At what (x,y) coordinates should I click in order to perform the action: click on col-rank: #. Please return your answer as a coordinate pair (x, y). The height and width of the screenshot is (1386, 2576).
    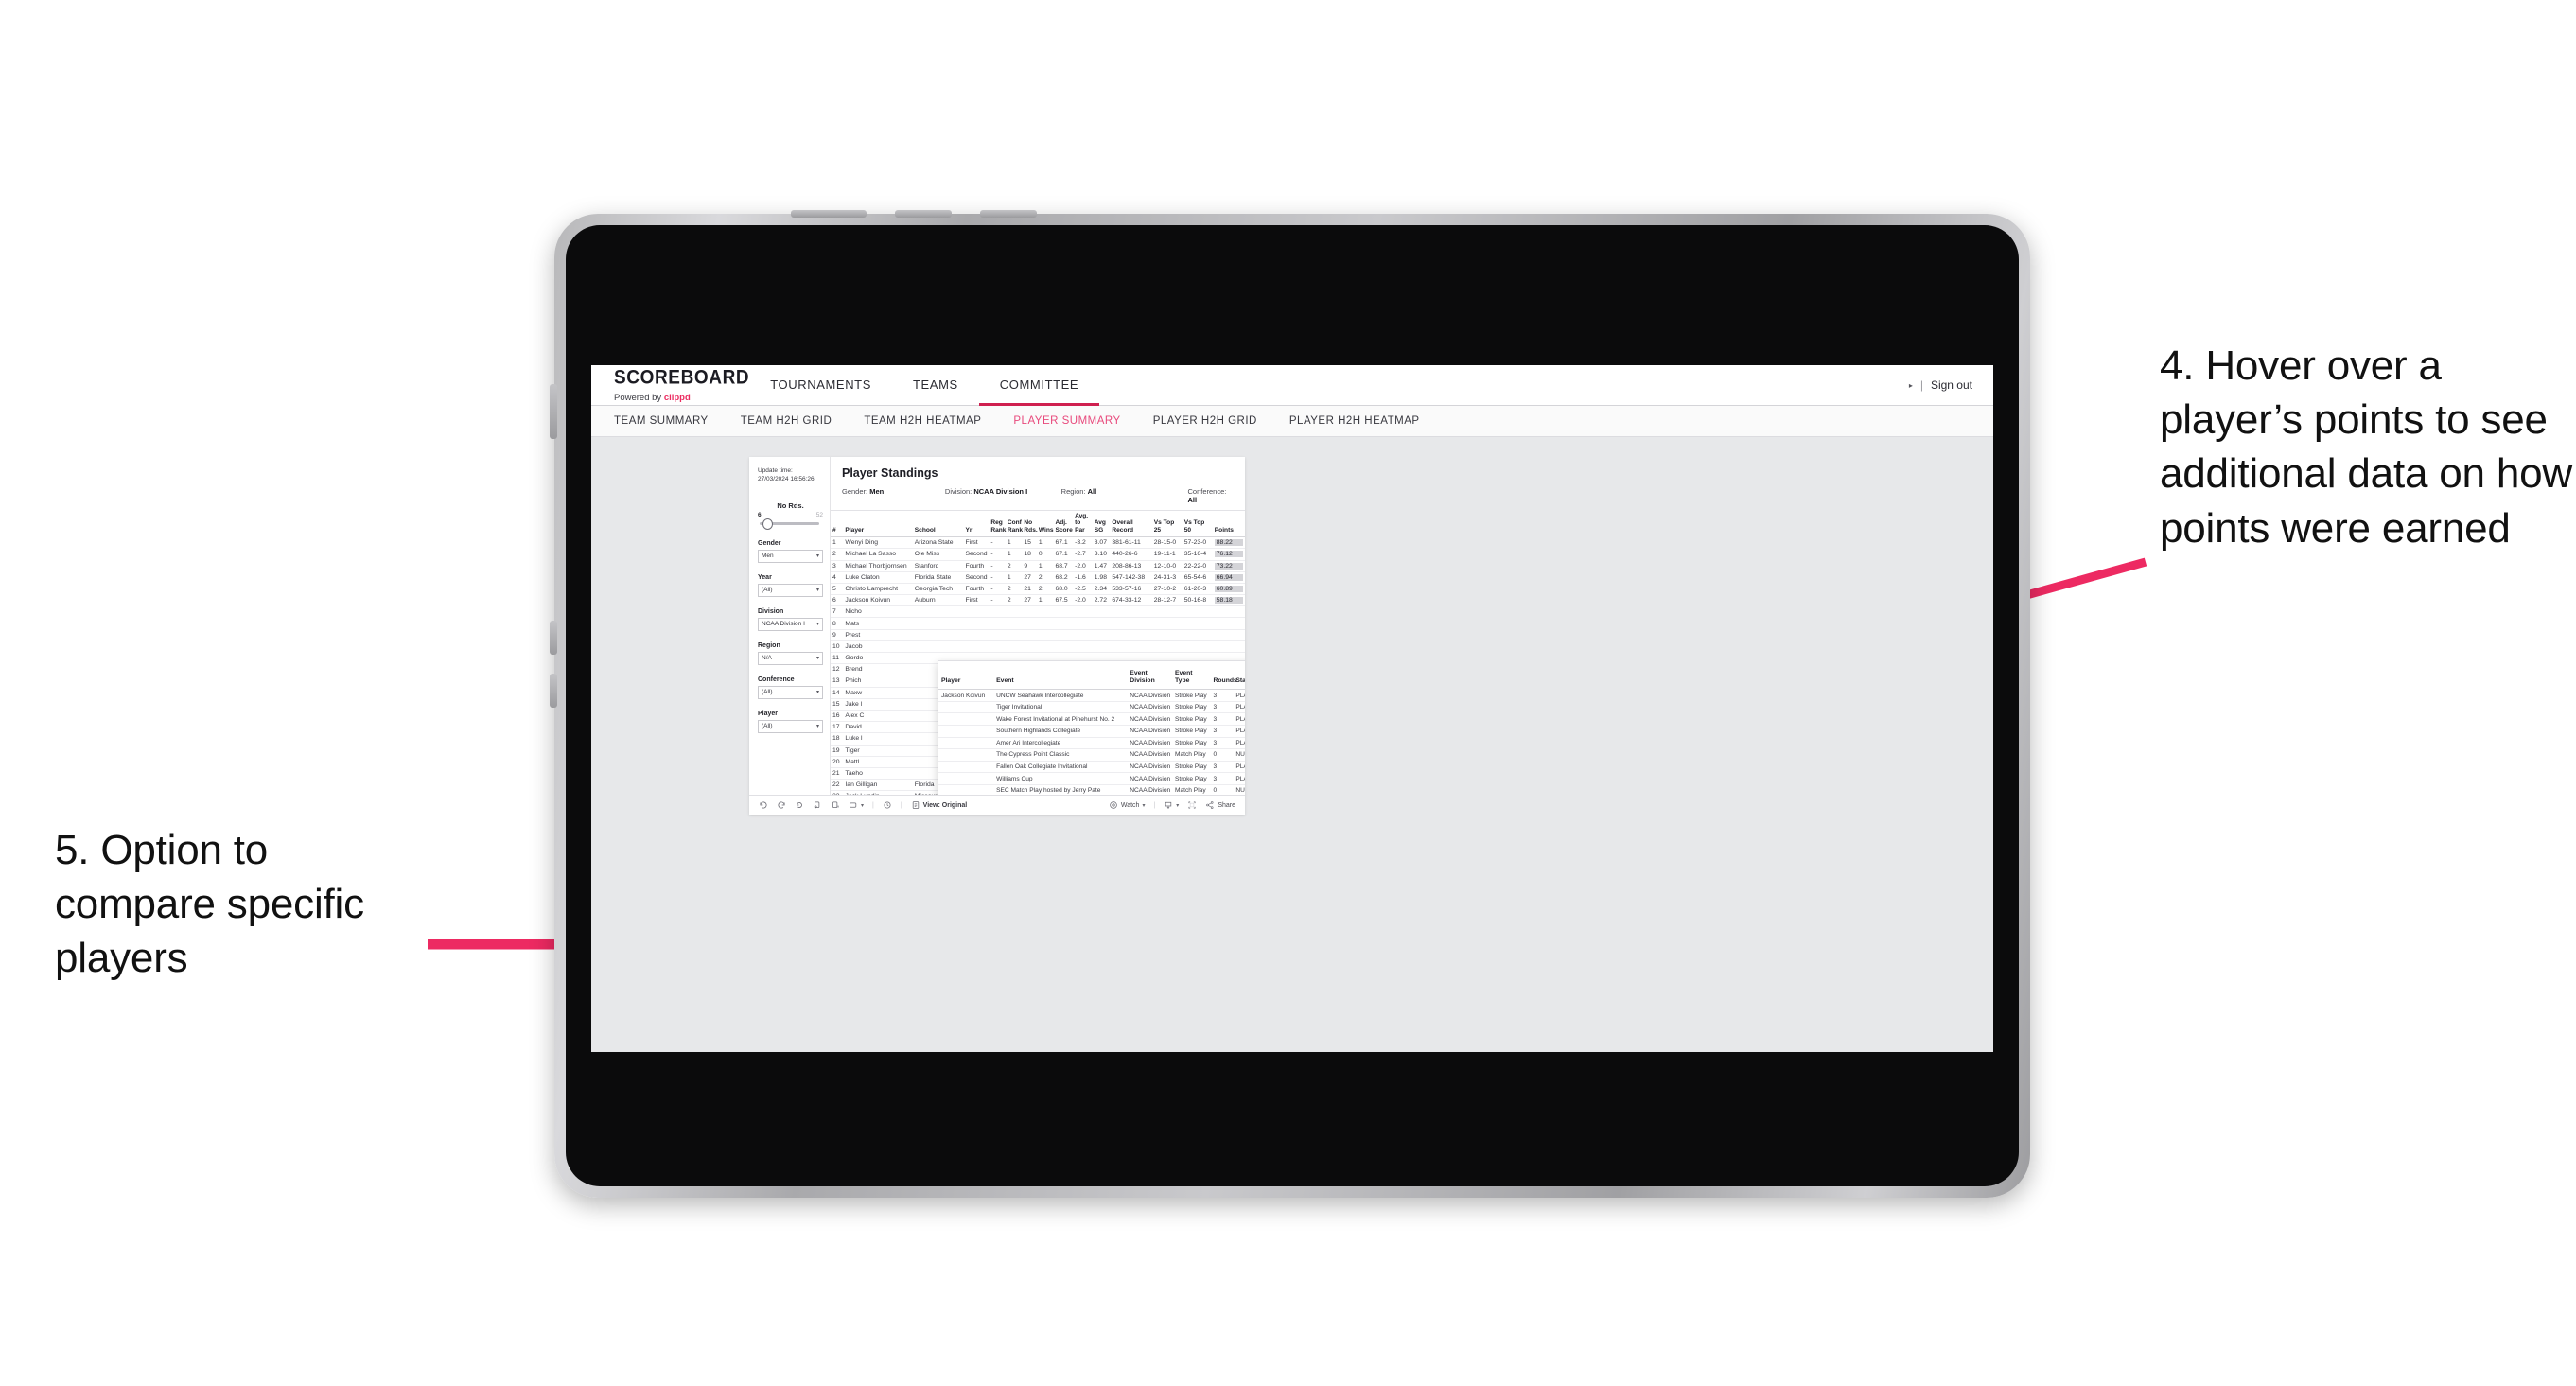
    Looking at the image, I should click on (838, 524).